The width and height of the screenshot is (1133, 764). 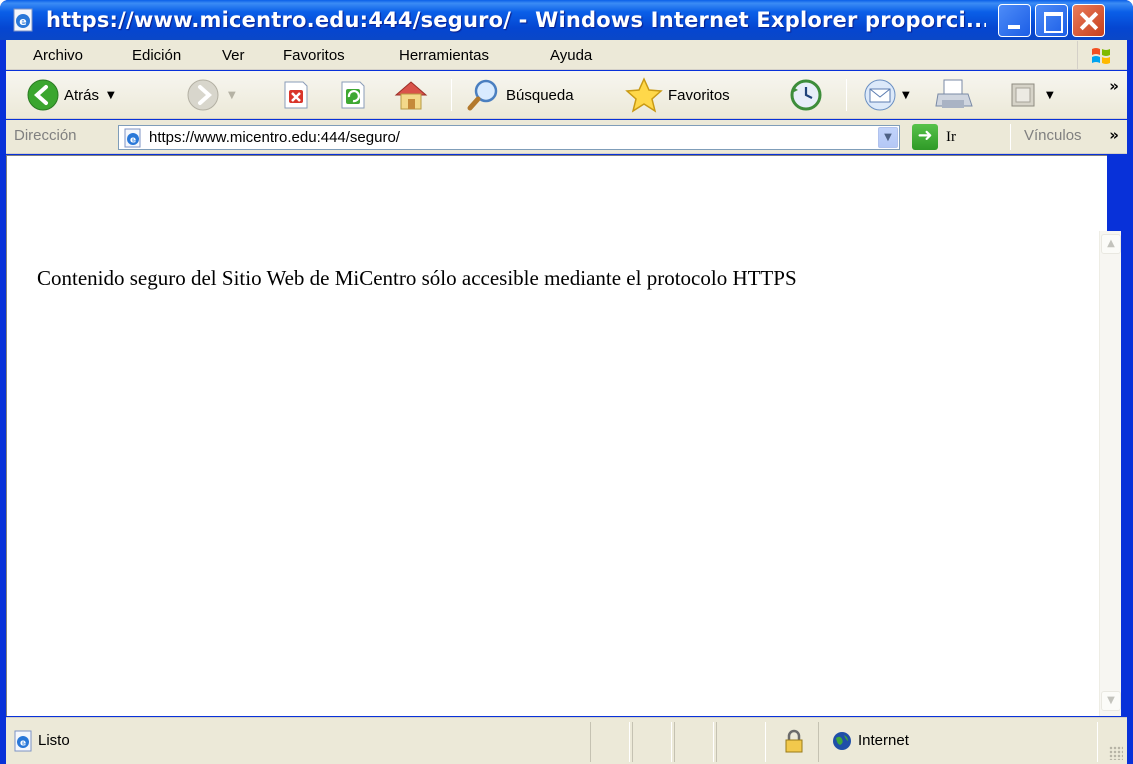 I want to click on address-dropdown-icon: ▼, so click(x=888, y=137).